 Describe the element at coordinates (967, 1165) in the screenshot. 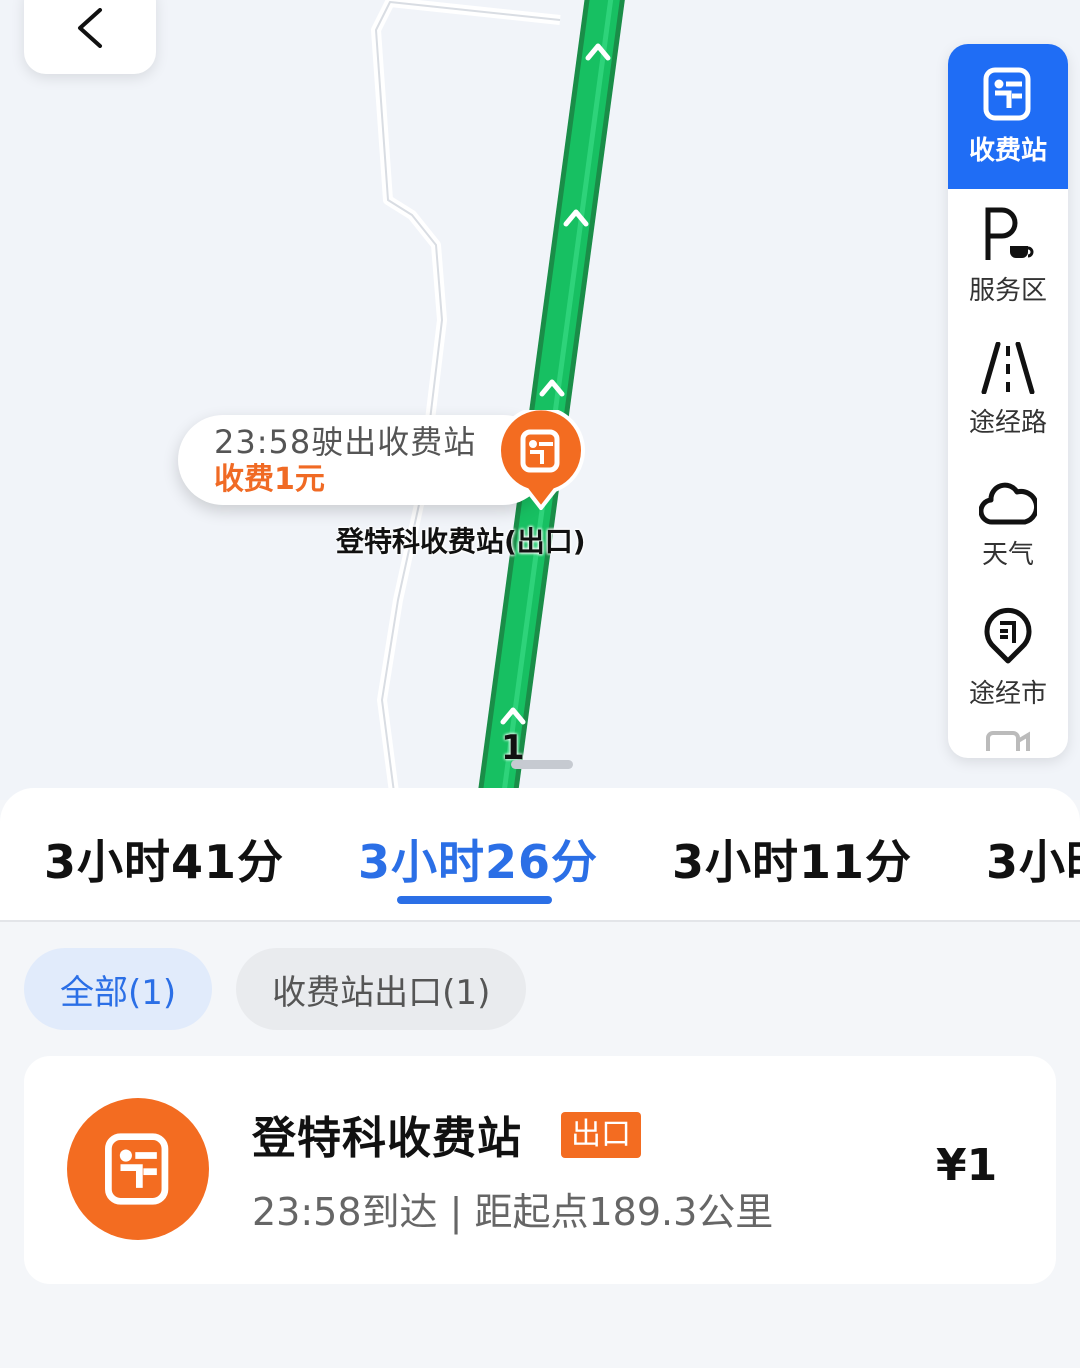

I see `toll-price: ¥1` at that location.